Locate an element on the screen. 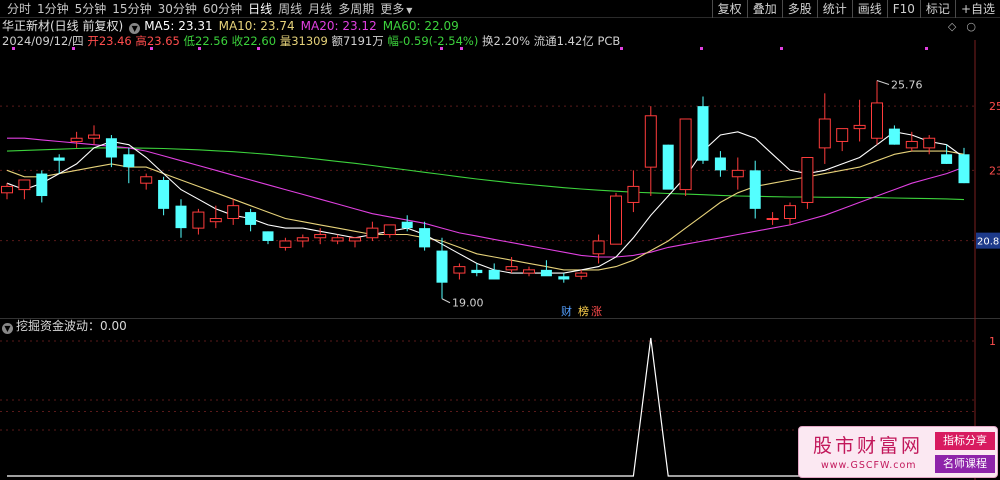 The height and width of the screenshot is (480, 1000). finance-event-tag: 财 is located at coordinates (566, 311).